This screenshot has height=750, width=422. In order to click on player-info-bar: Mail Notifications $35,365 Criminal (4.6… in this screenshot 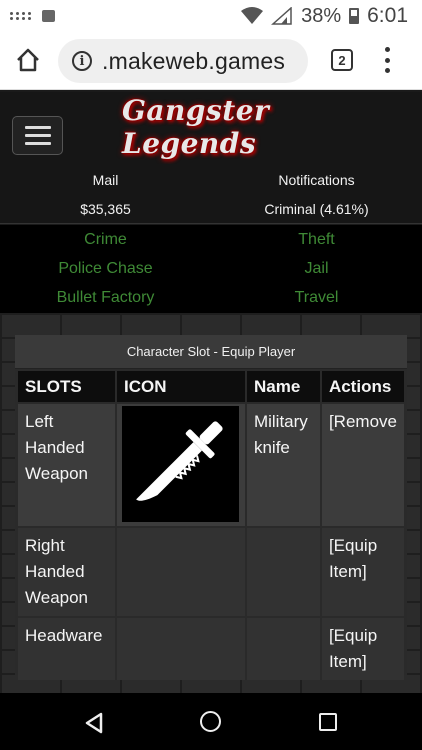, I will do `click(211, 194)`.